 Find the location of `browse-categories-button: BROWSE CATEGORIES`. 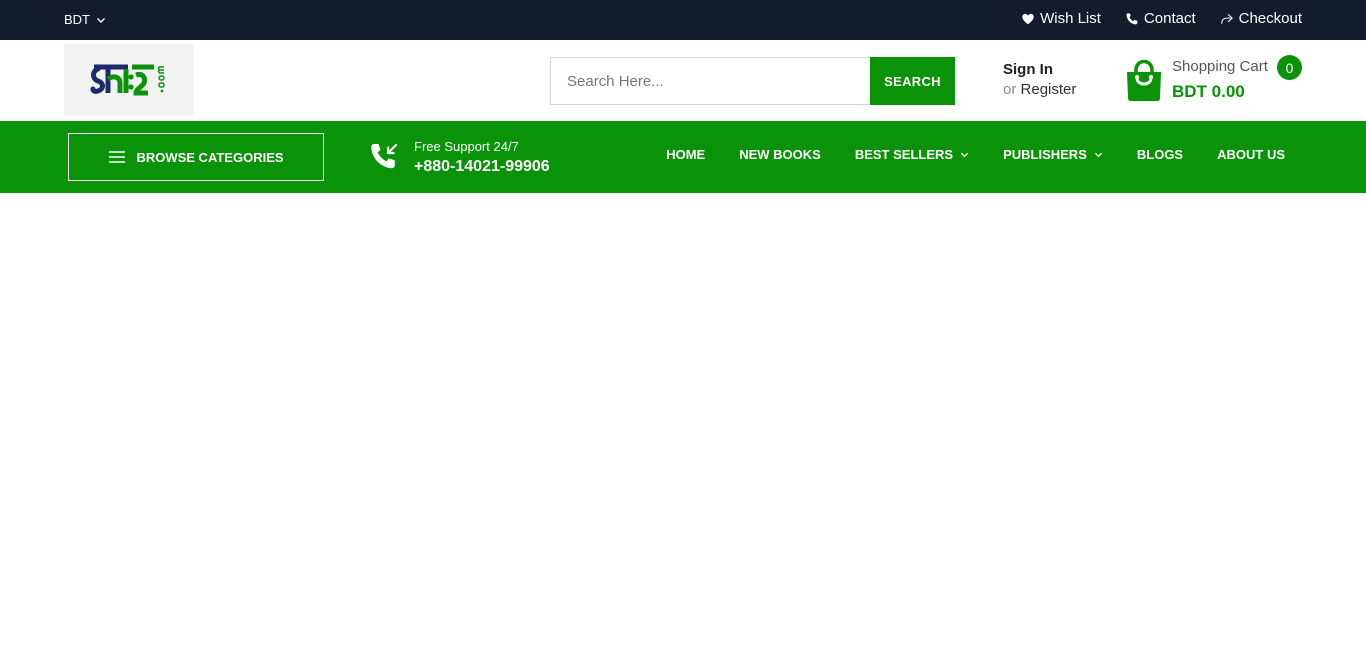

browse-categories-button: BROWSE CATEGORIES is located at coordinates (196, 157).